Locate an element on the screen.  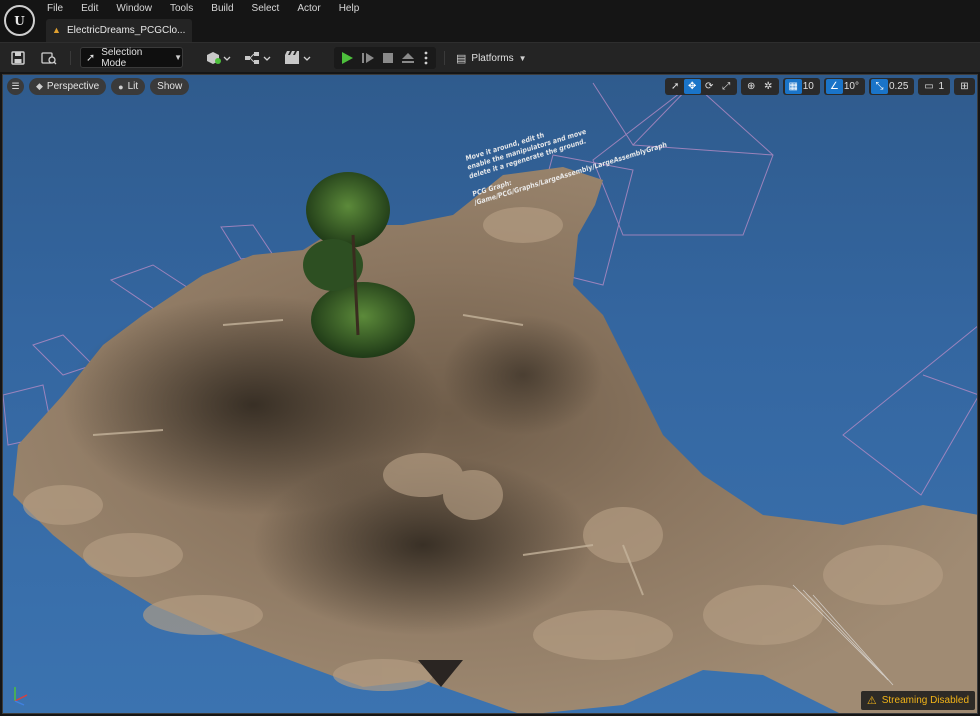
scale-snap-group: ⤡ 0.25 is located at coordinates (891, 86).